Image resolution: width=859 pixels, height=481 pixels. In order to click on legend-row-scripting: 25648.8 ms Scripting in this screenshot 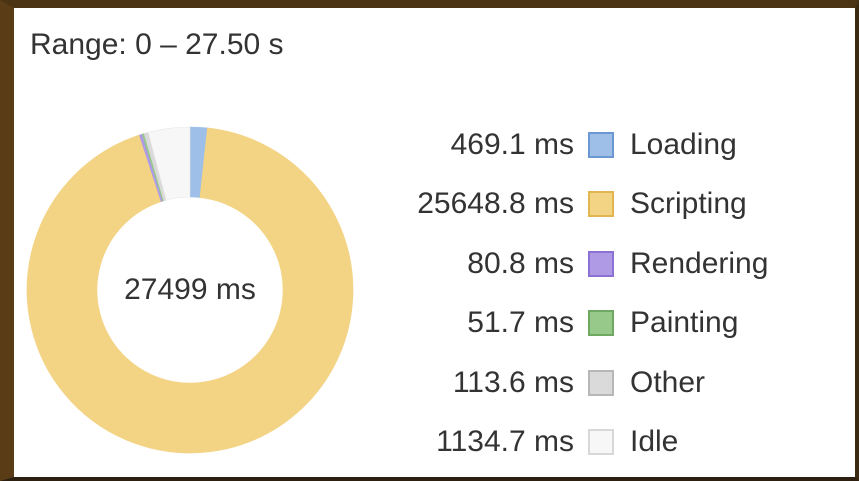, I will do `click(574, 205)`.